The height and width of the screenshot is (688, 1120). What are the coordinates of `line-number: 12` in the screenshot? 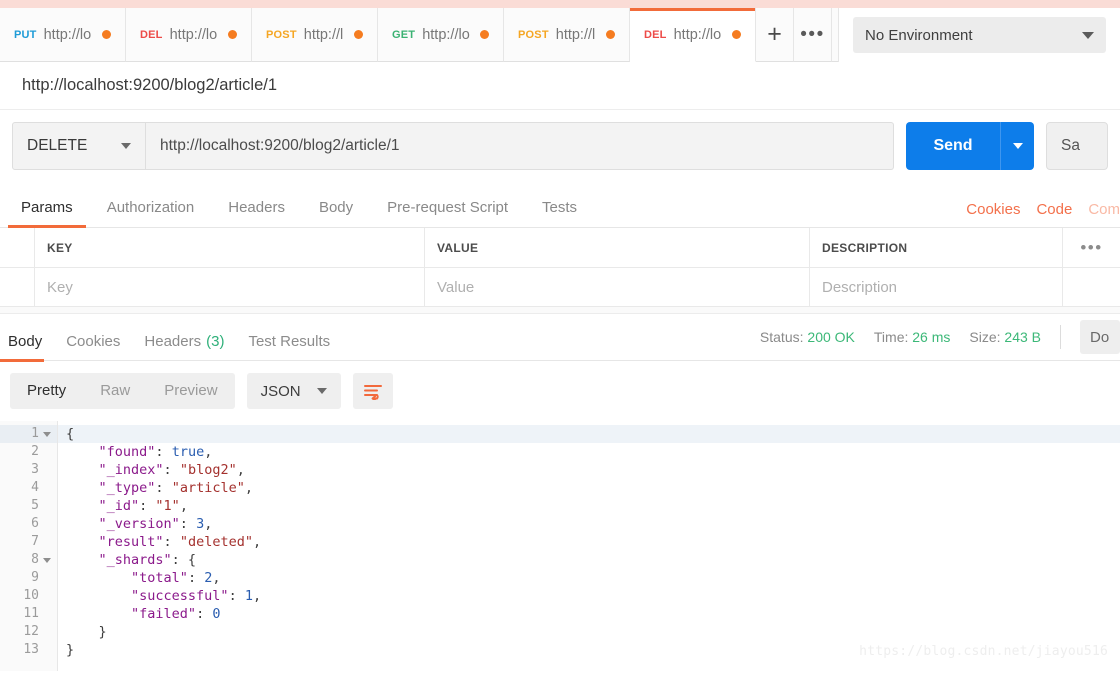 It's located at (28, 632).